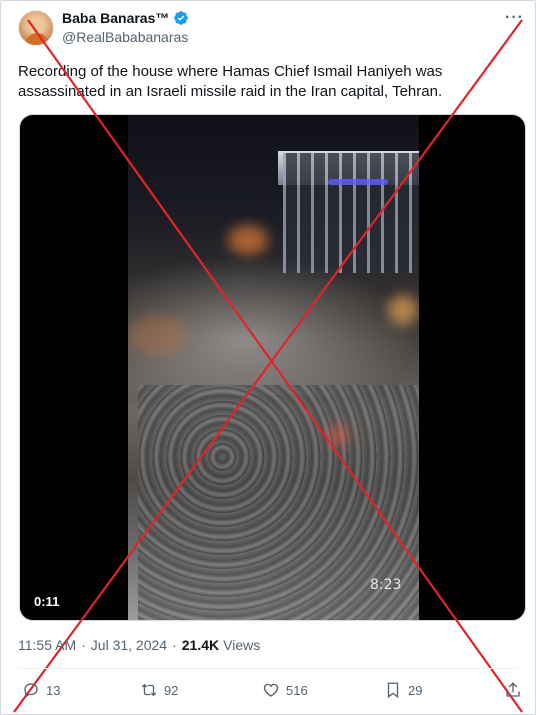  Describe the element at coordinates (159, 690) in the screenshot. I see `retweet-button: 92` at that location.